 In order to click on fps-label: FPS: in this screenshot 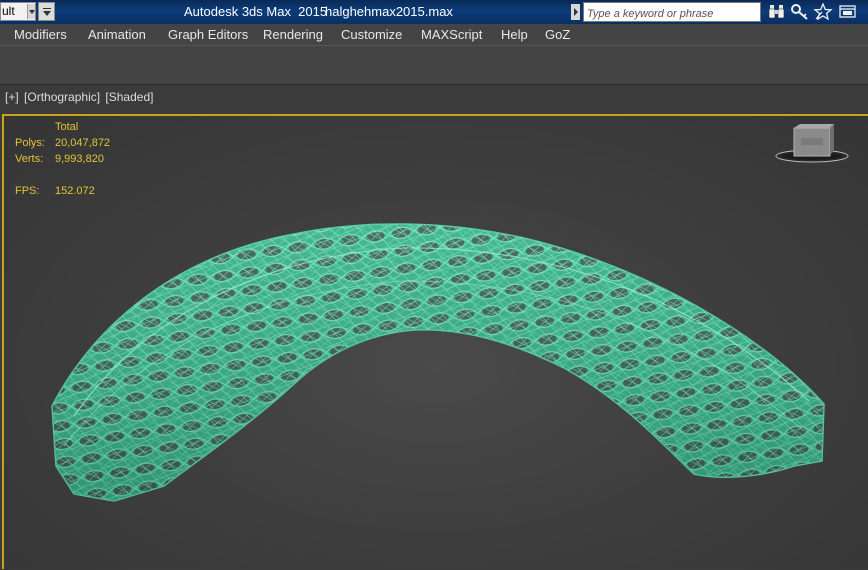, I will do `click(27, 191)`.